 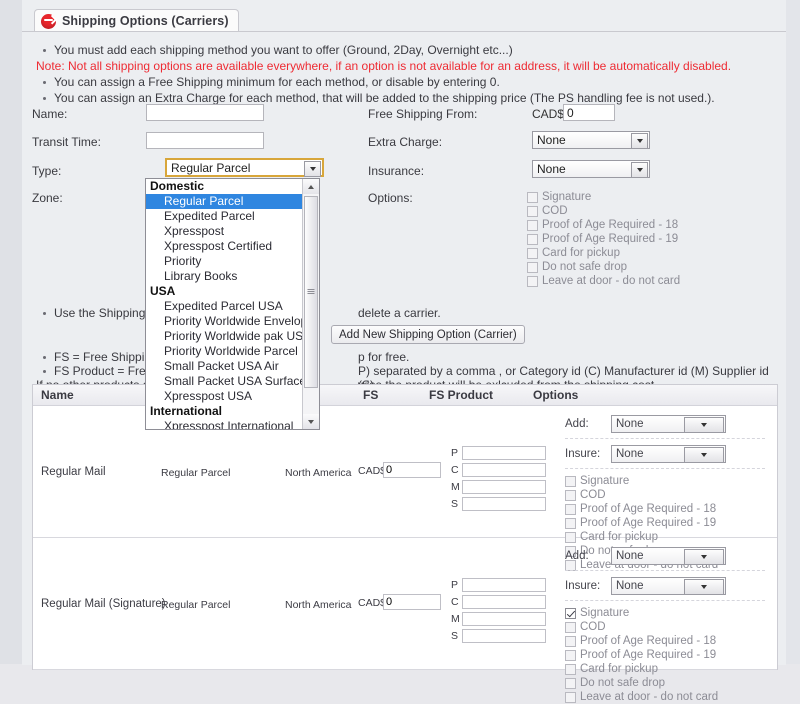 I want to click on form-row-name: Name: Free Shipping From: CAD$, so click(x=404, y=118).